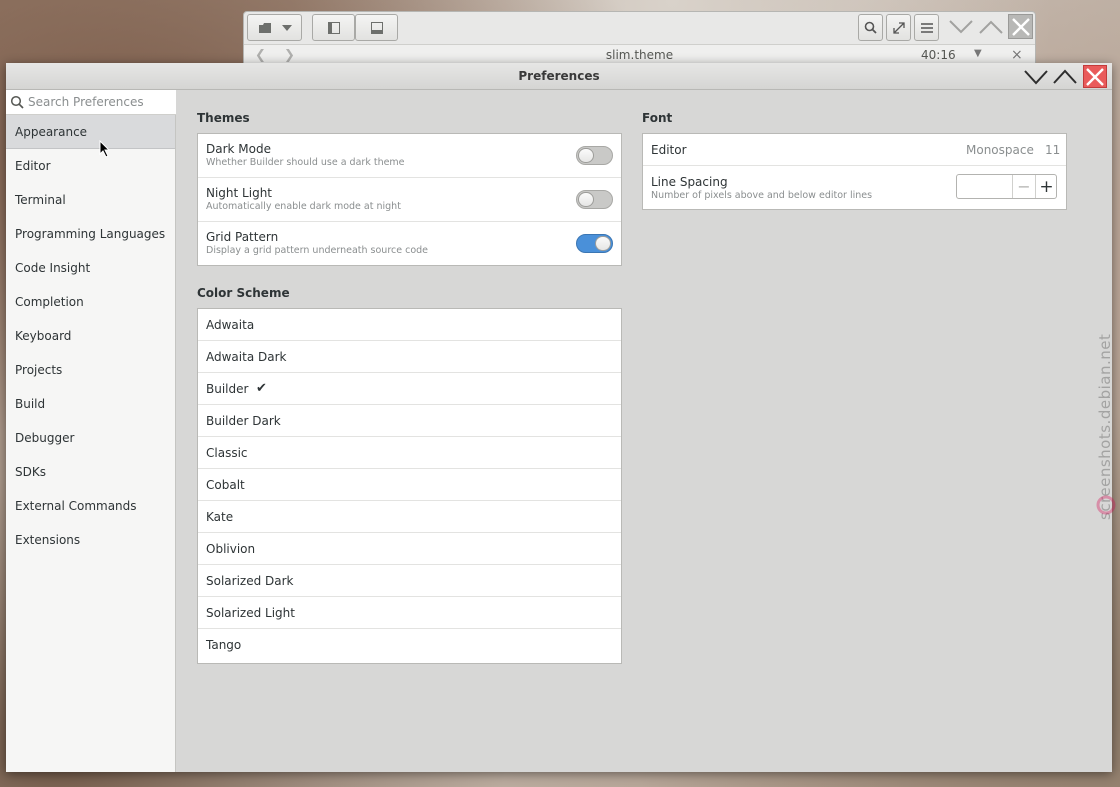  What do you see at coordinates (657, 118) in the screenshot?
I see `font-section-title: Font` at bounding box center [657, 118].